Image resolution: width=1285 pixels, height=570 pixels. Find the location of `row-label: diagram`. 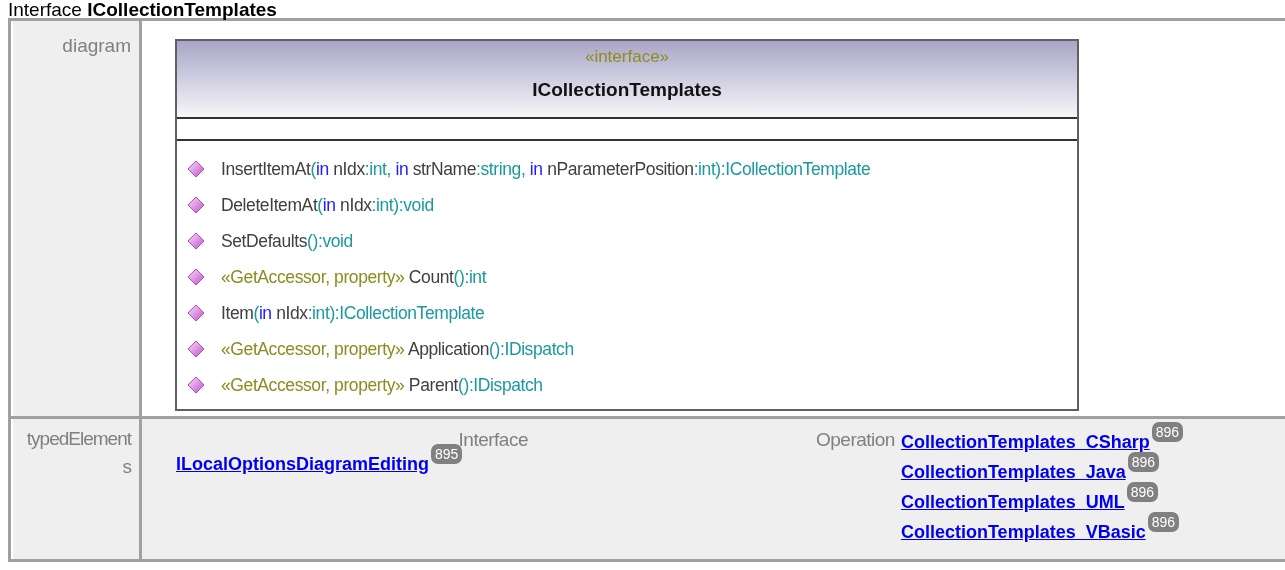

row-label: diagram is located at coordinates (96, 45).